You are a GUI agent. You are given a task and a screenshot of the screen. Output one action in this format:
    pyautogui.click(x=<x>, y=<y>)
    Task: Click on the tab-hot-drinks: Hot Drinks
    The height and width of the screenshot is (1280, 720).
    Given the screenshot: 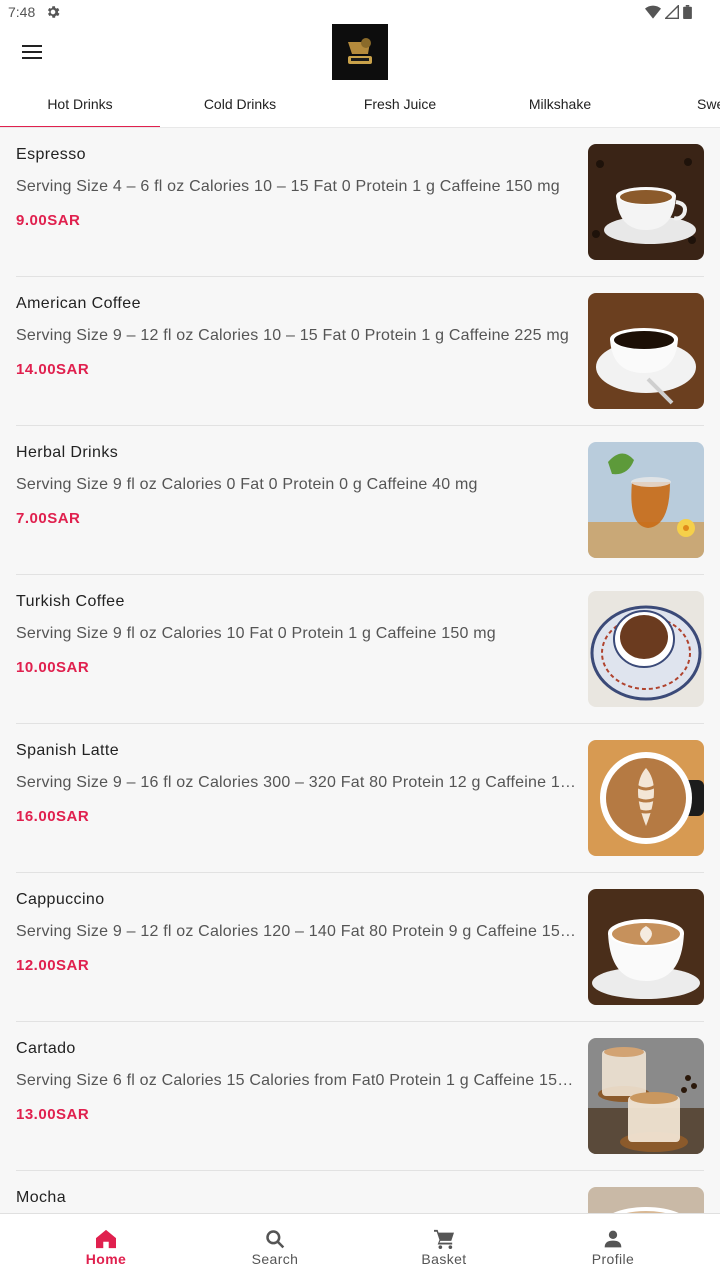 What is the action you would take?
    pyautogui.click(x=80, y=103)
    